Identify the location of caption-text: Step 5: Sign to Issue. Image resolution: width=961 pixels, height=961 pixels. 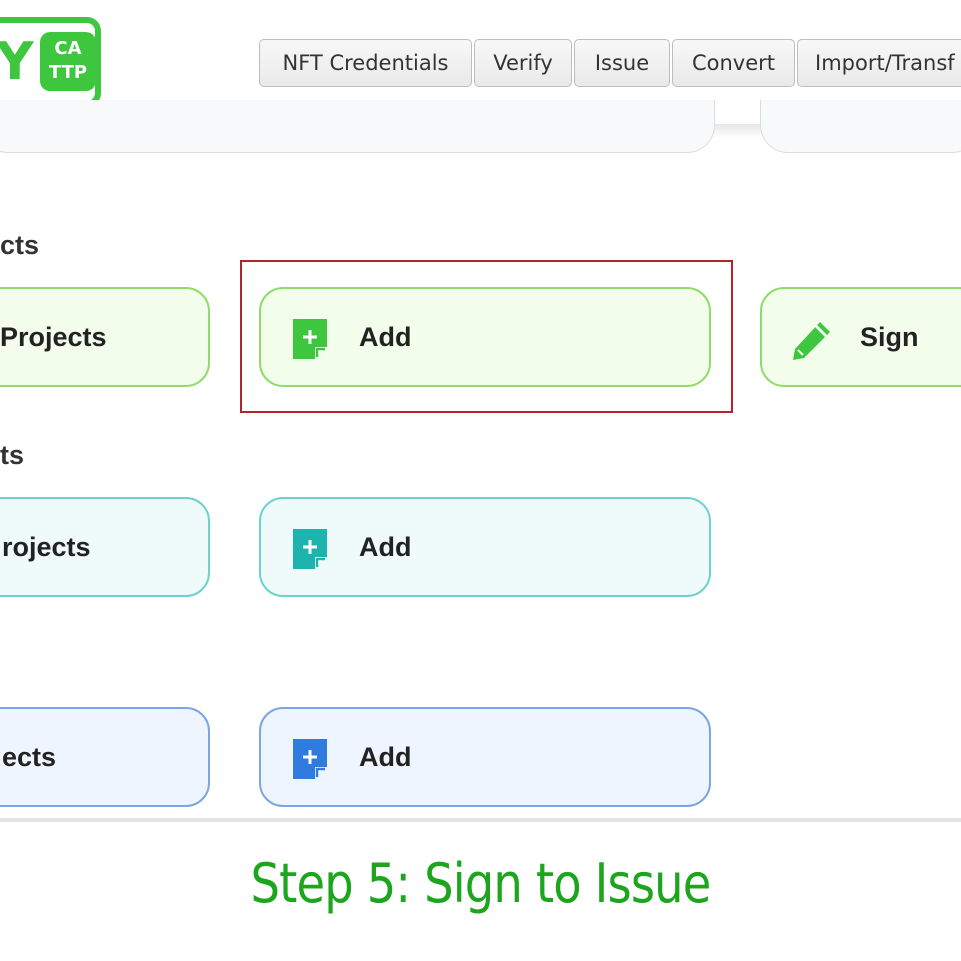
(481, 883).